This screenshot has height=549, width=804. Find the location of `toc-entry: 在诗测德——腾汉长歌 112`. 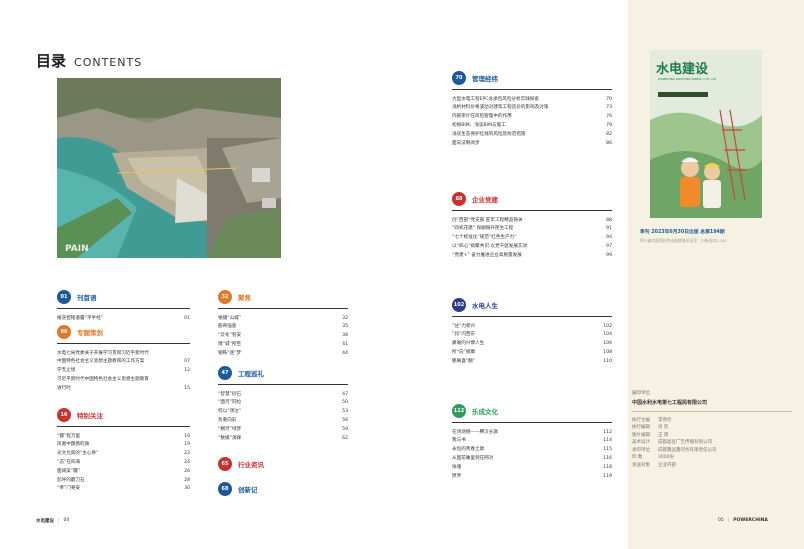

toc-entry: 在诗测德——腾汉长歌 112 is located at coordinates (532, 433).